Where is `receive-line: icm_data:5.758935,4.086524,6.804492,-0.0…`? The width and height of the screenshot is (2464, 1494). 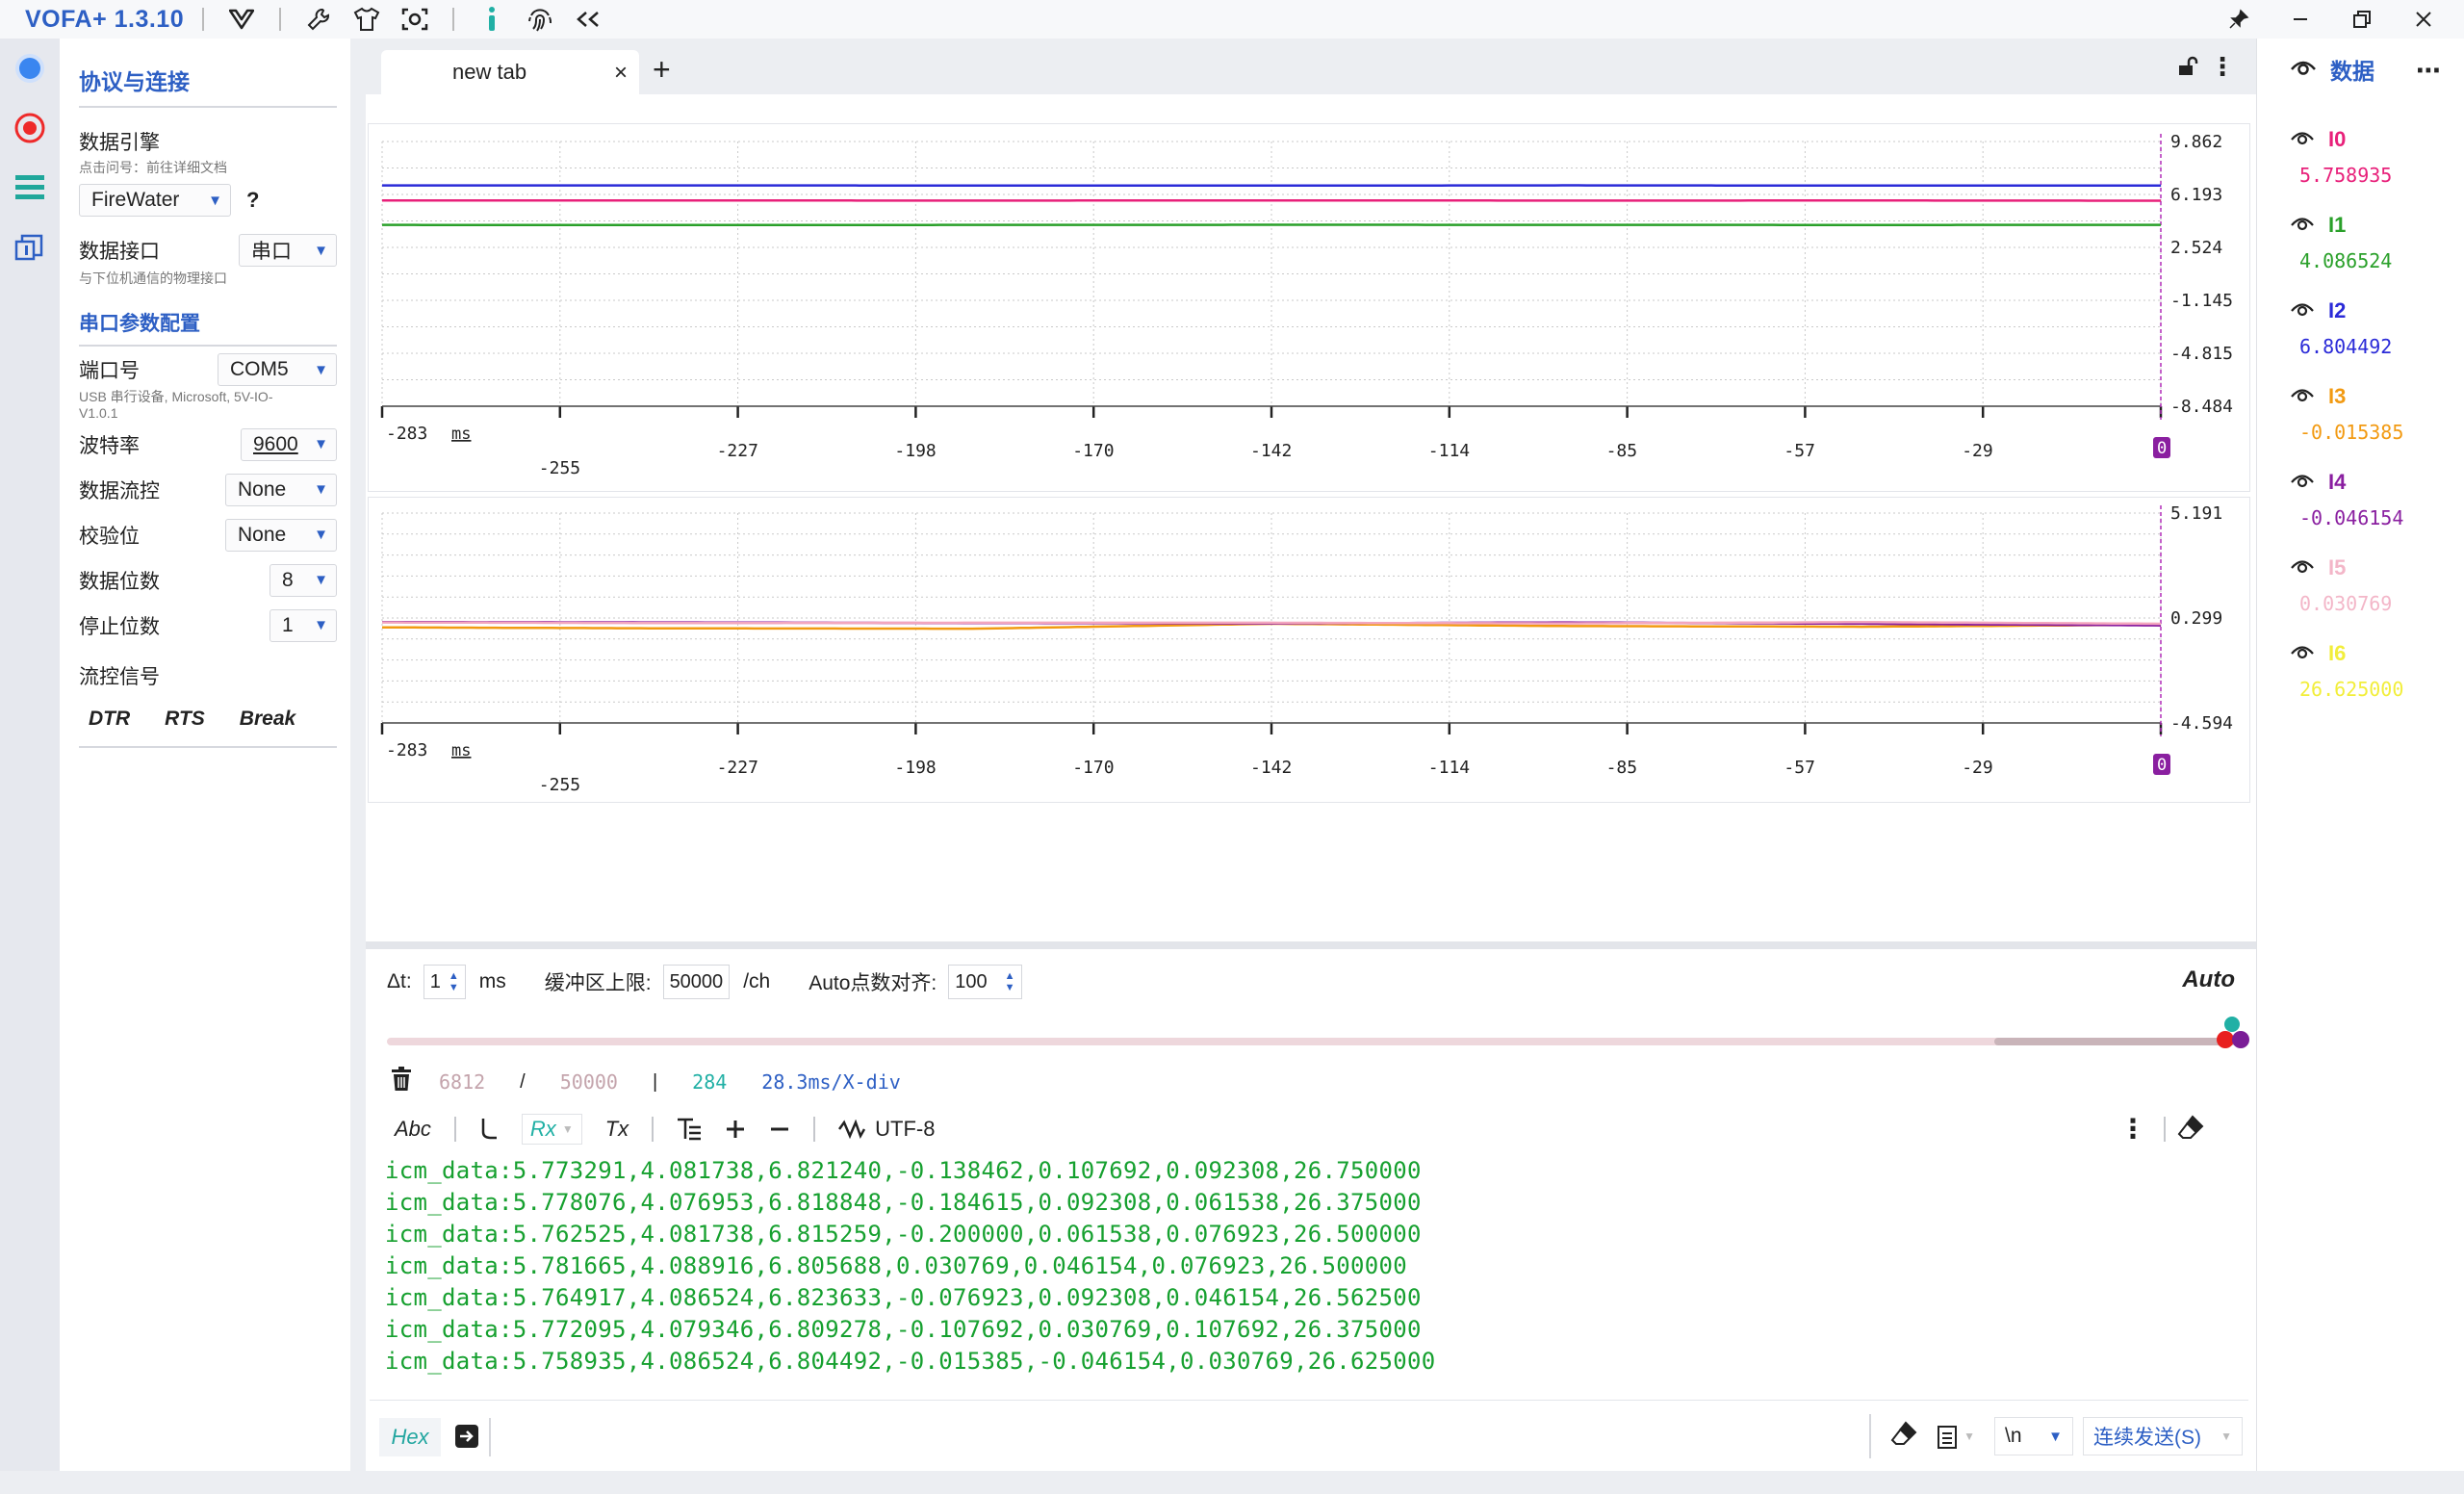 receive-line: icm_data:5.758935,4.086524,6.804492,-0.0… is located at coordinates (1309, 1362).